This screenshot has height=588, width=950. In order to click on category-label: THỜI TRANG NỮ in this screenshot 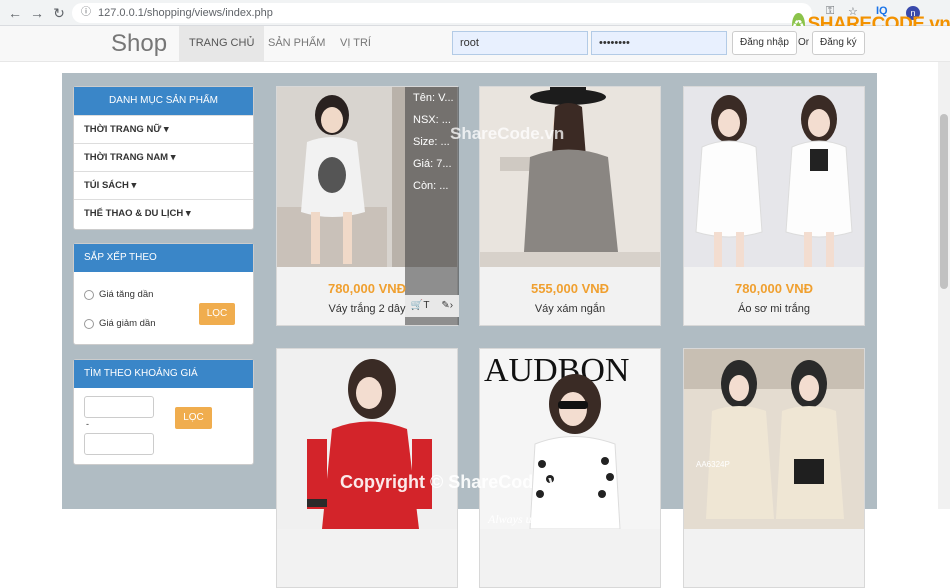, I will do `click(123, 129)`.